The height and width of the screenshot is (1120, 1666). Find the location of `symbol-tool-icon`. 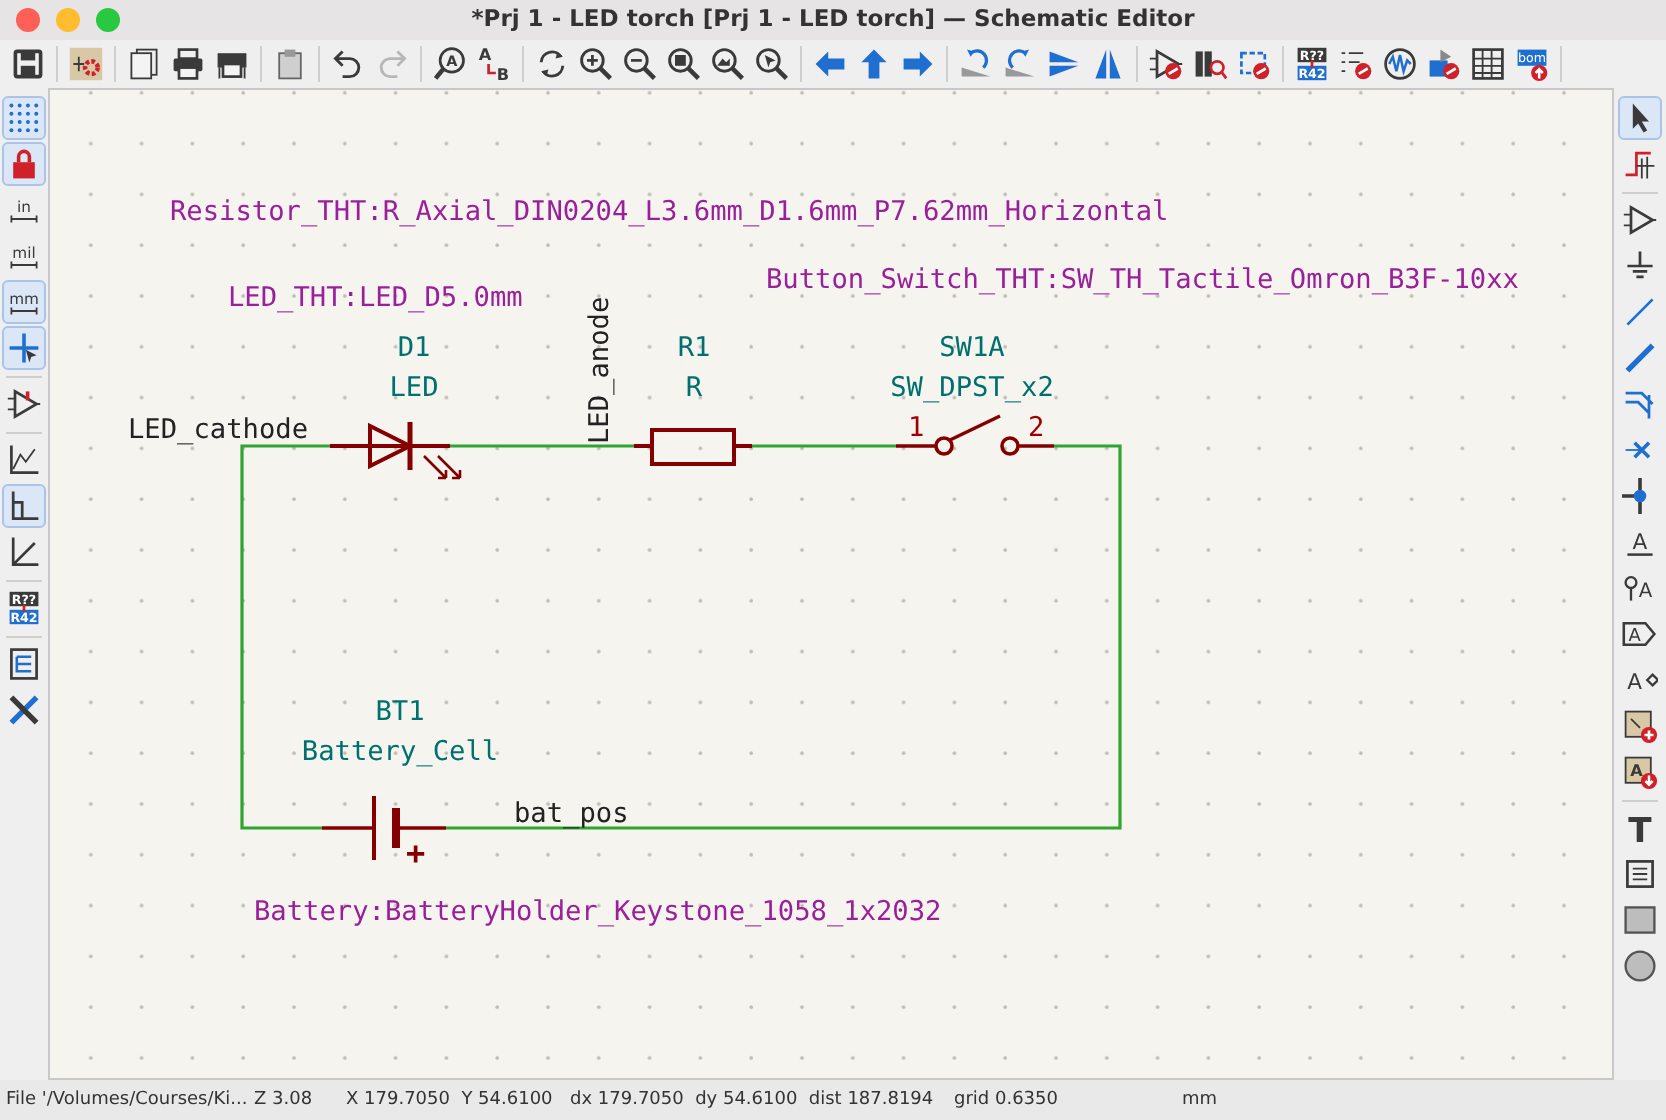

symbol-tool-icon is located at coordinates (1640, 220).